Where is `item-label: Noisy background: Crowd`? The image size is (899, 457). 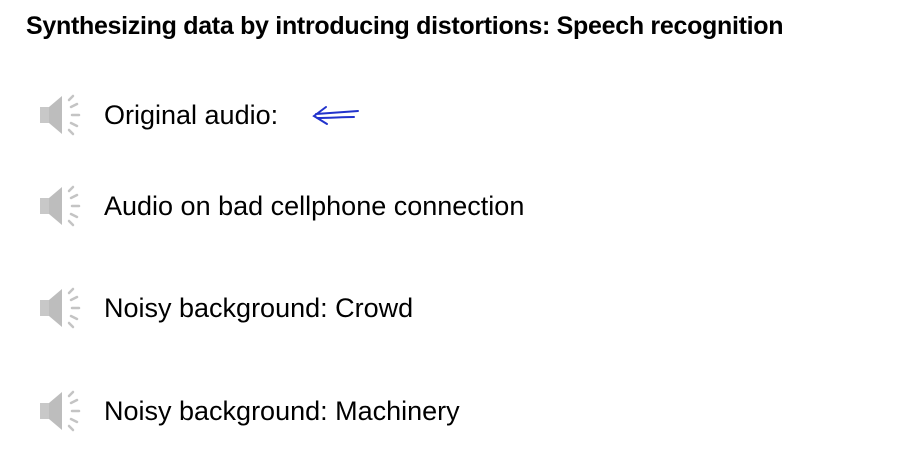
item-label: Noisy background: Crowd is located at coordinates (259, 307).